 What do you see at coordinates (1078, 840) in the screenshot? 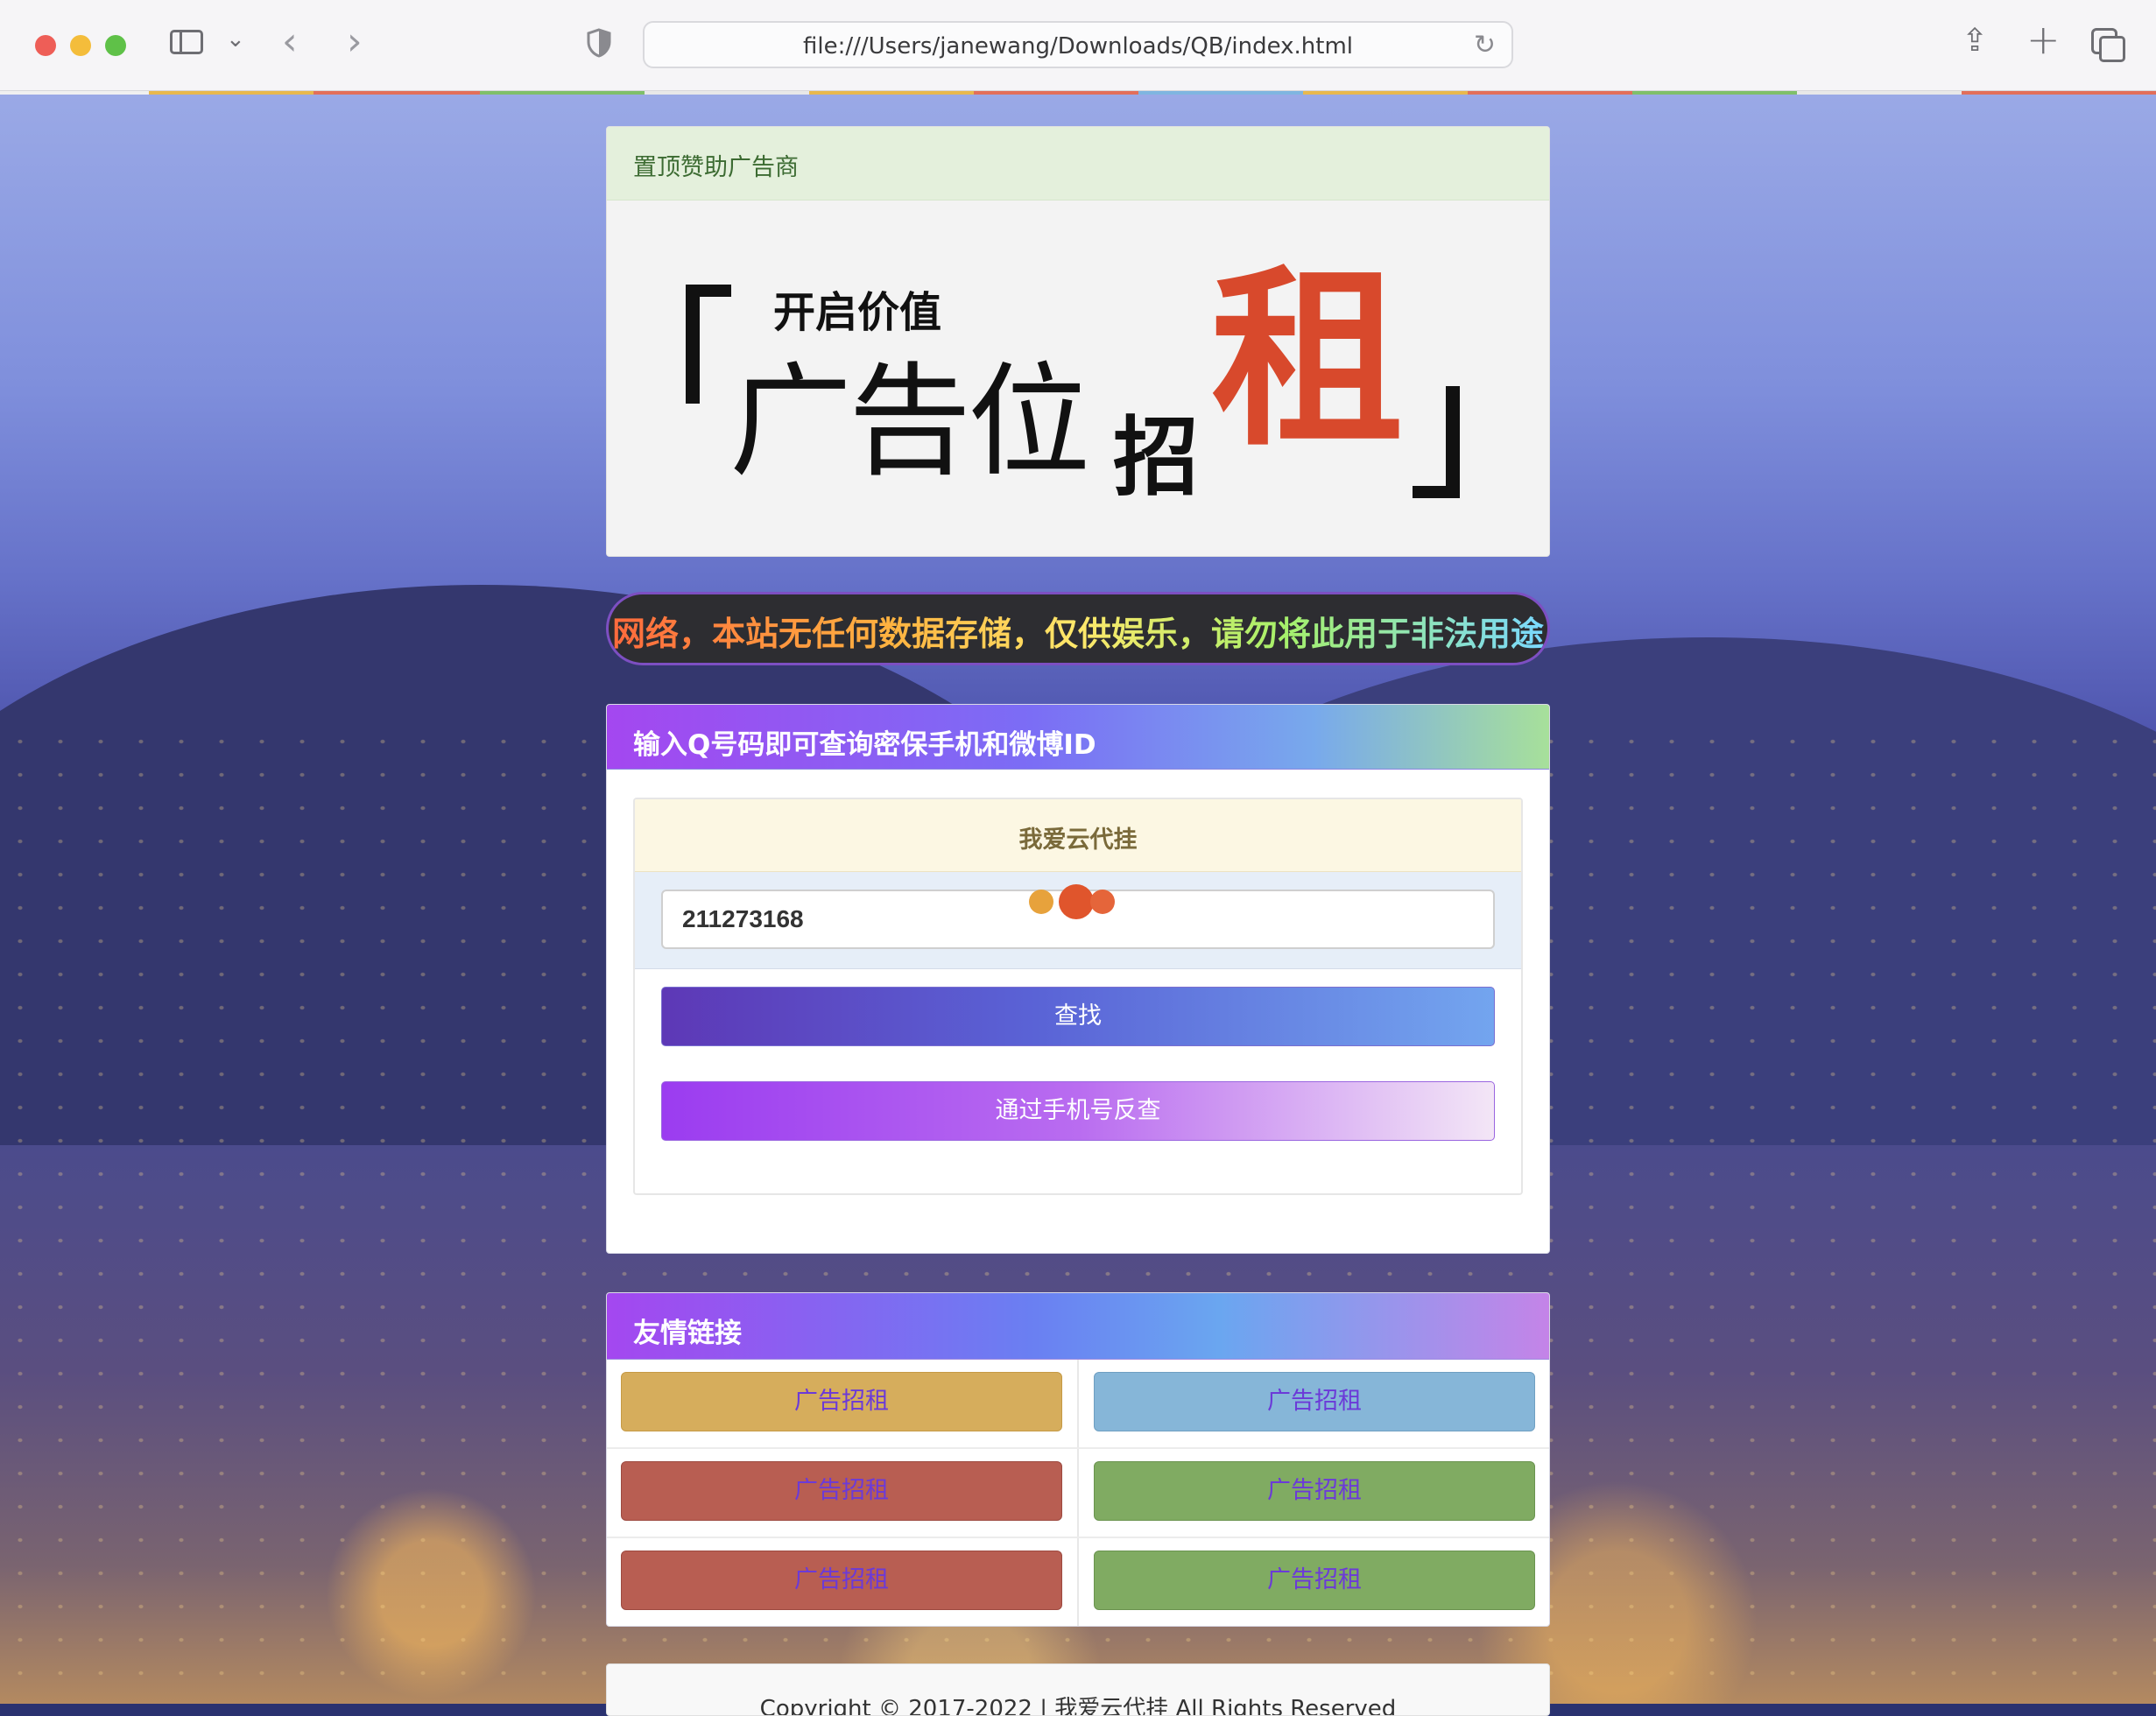
I see `query-panel-title: 我爱云代挂` at bounding box center [1078, 840].